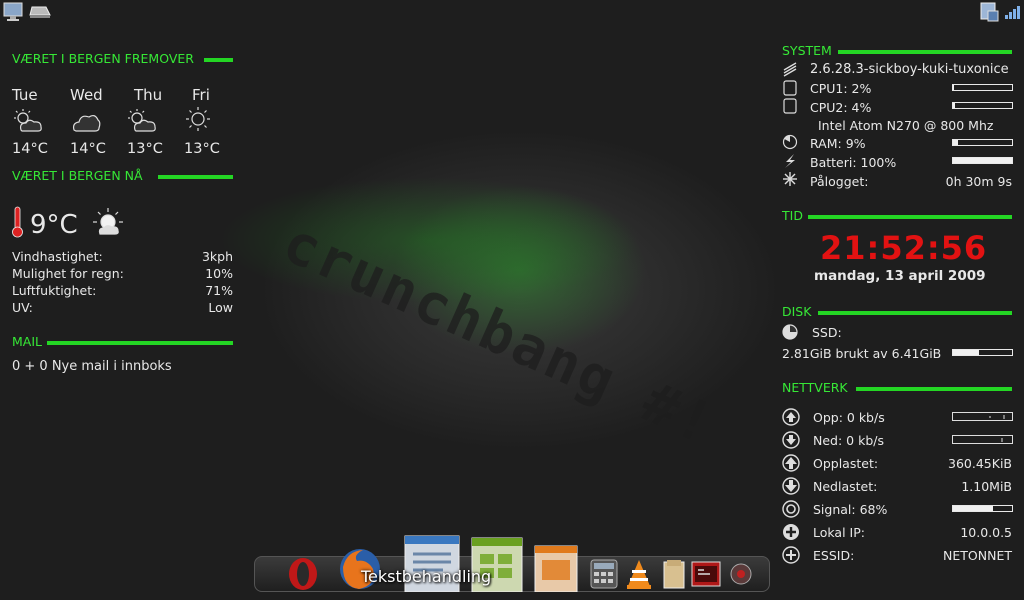  Describe the element at coordinates (827, 332) in the screenshot. I see `ssd-label: SSD:` at that location.